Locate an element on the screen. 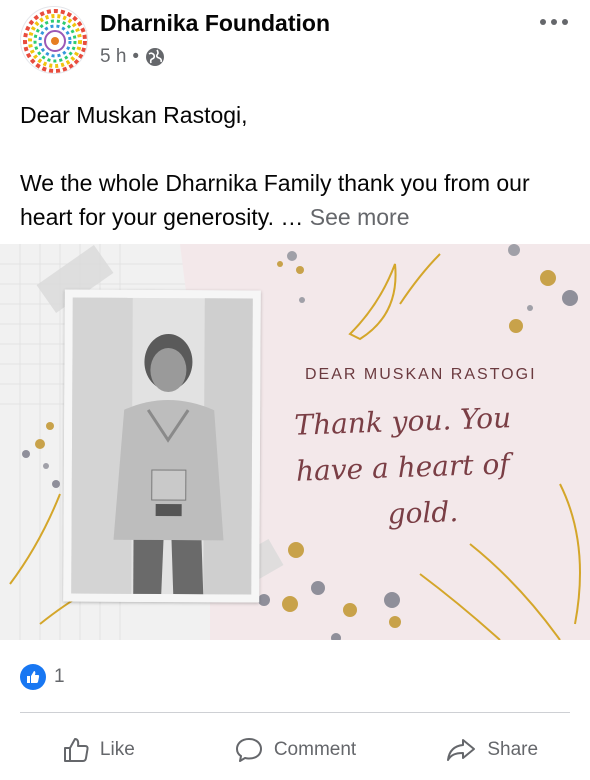 This screenshot has width=590, height=780. like-button: Like is located at coordinates (98, 750).